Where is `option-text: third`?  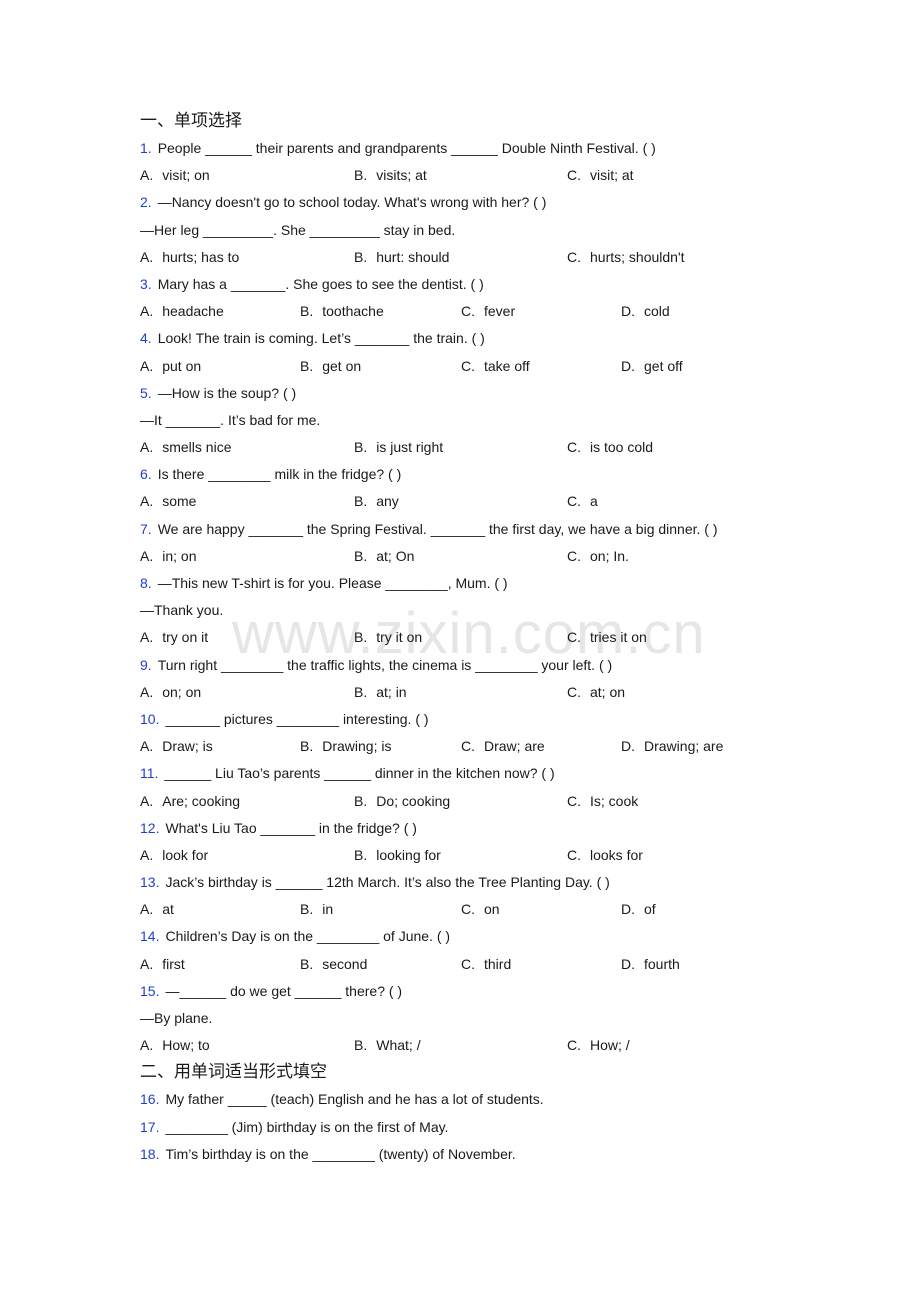 option-text: third is located at coordinates (498, 963).